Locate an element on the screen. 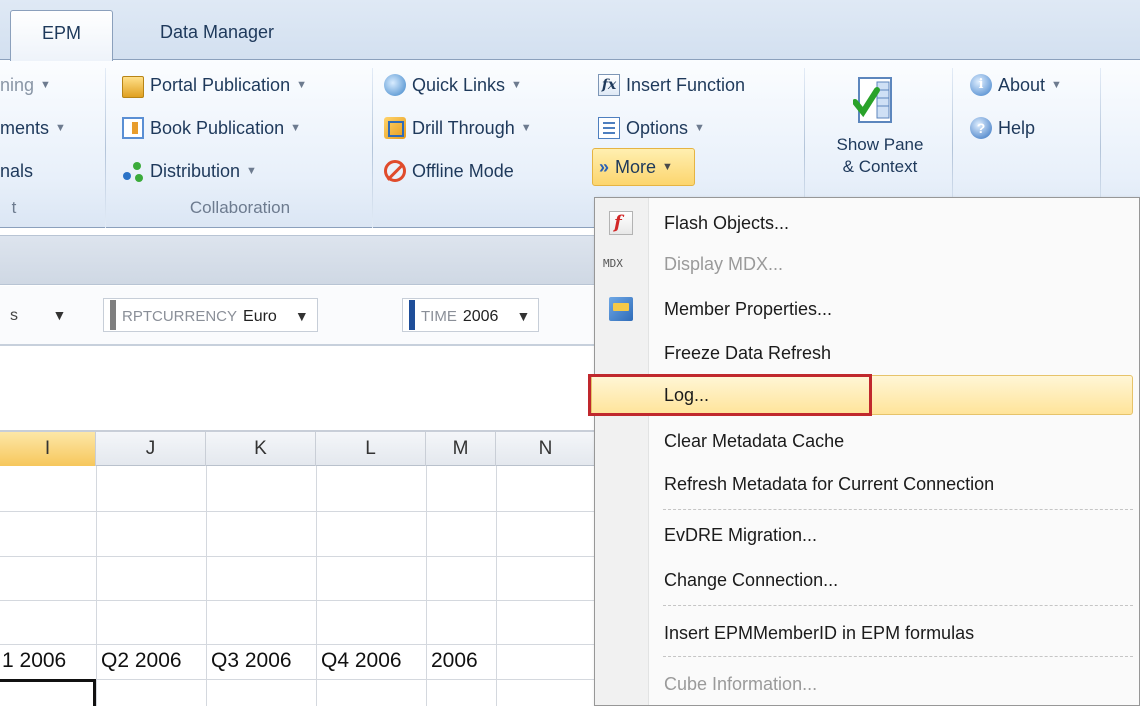 The width and height of the screenshot is (1140, 706). dimension-color-tag is located at coordinates (113, 315).